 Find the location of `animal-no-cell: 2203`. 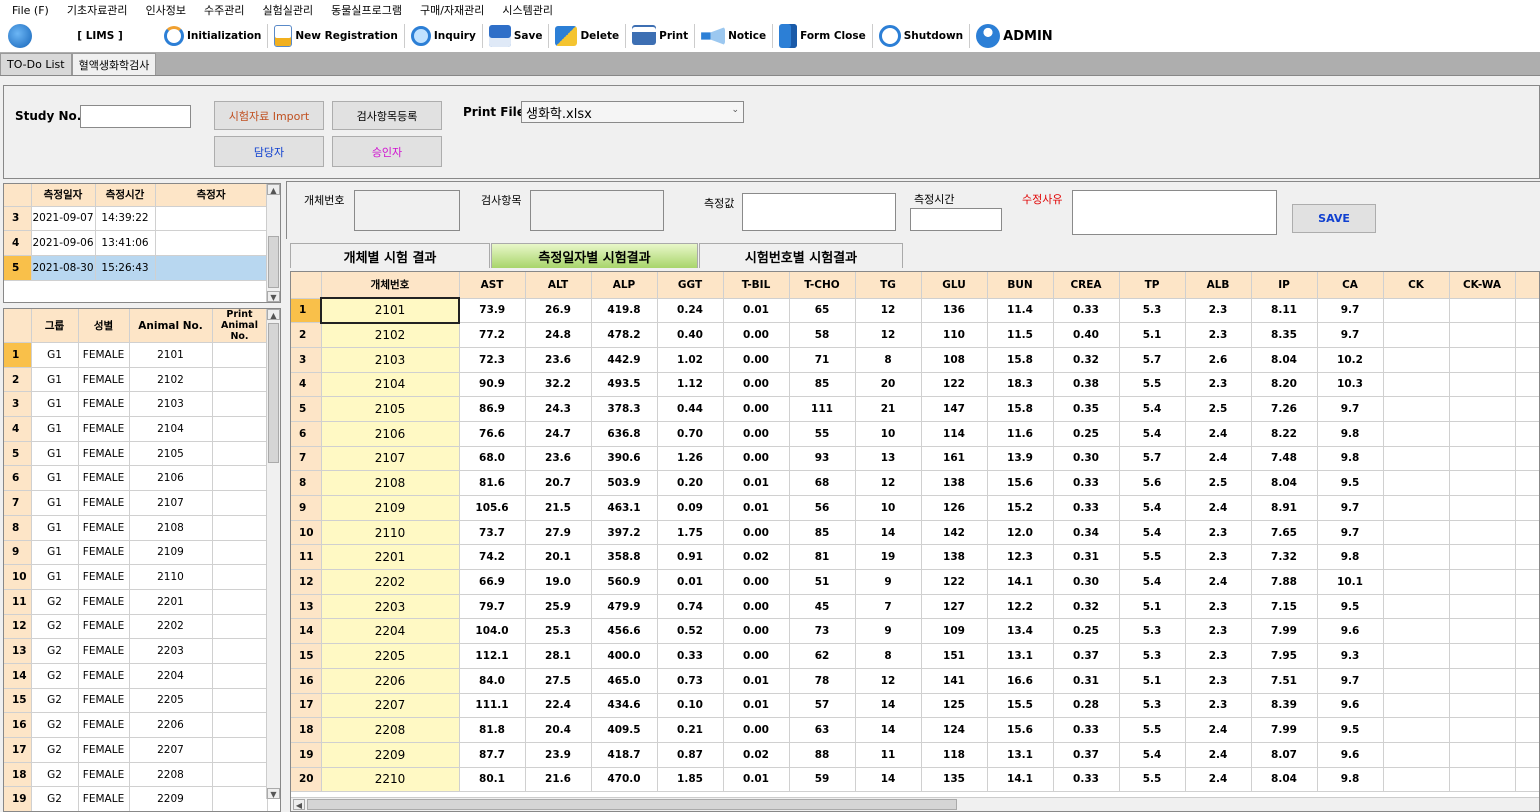

animal-no-cell: 2203 is located at coordinates (390, 607).